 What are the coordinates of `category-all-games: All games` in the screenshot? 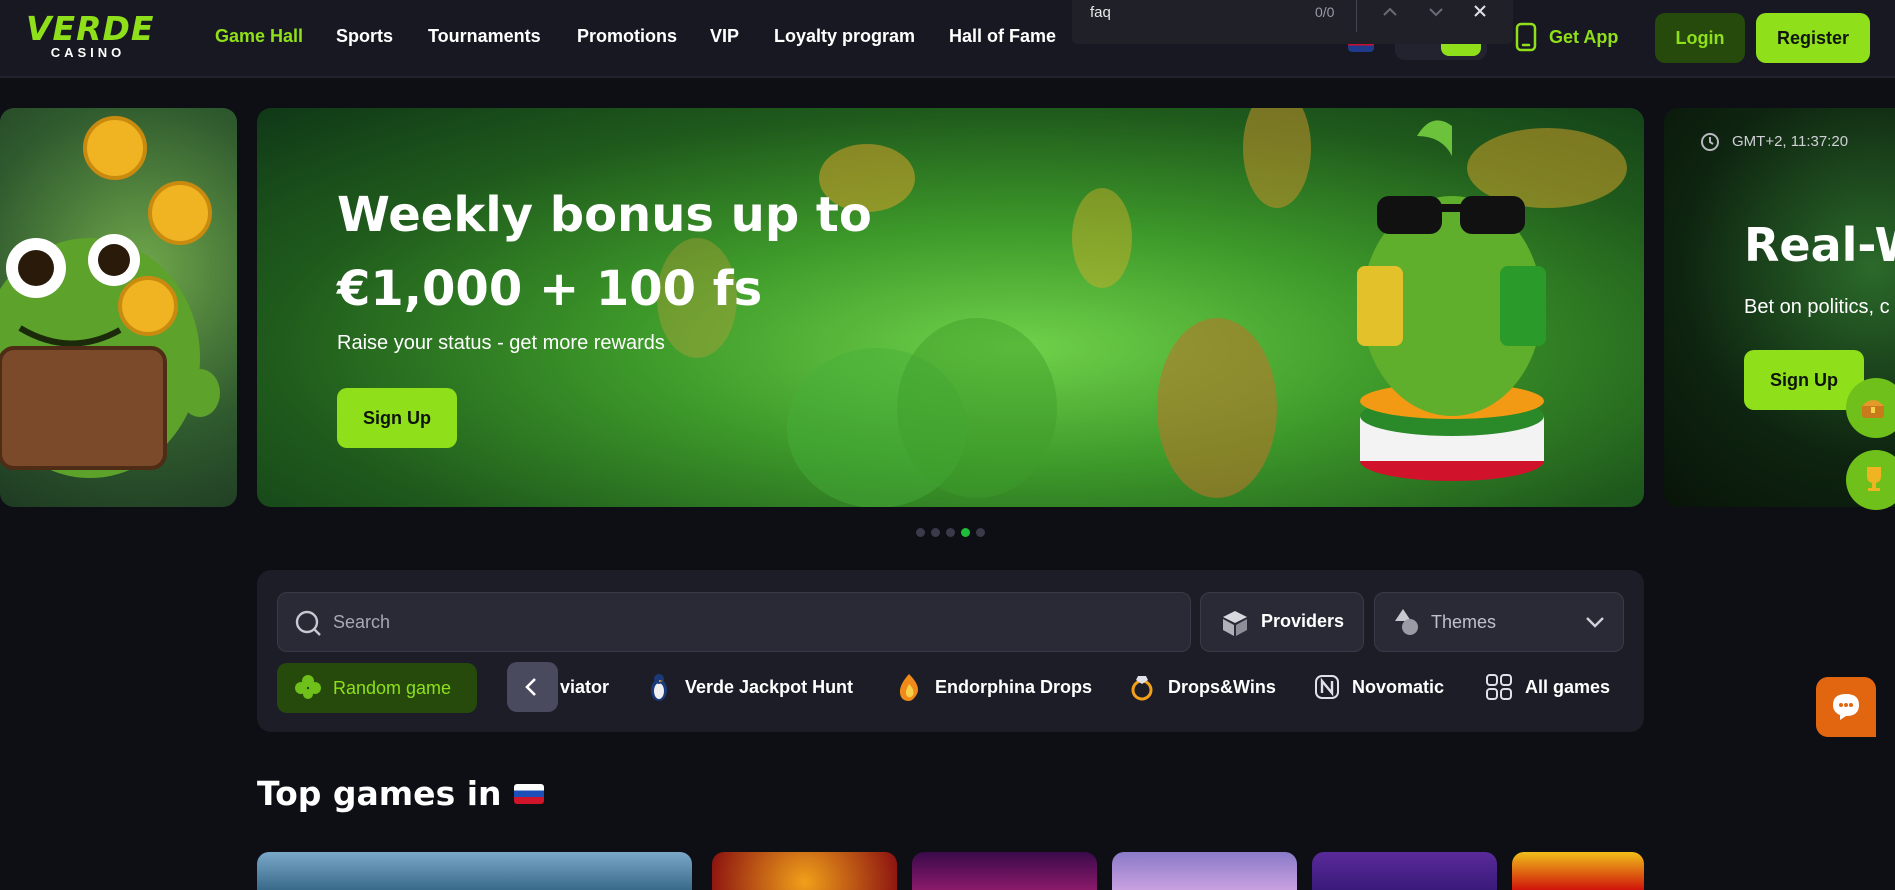 It's located at (1547, 687).